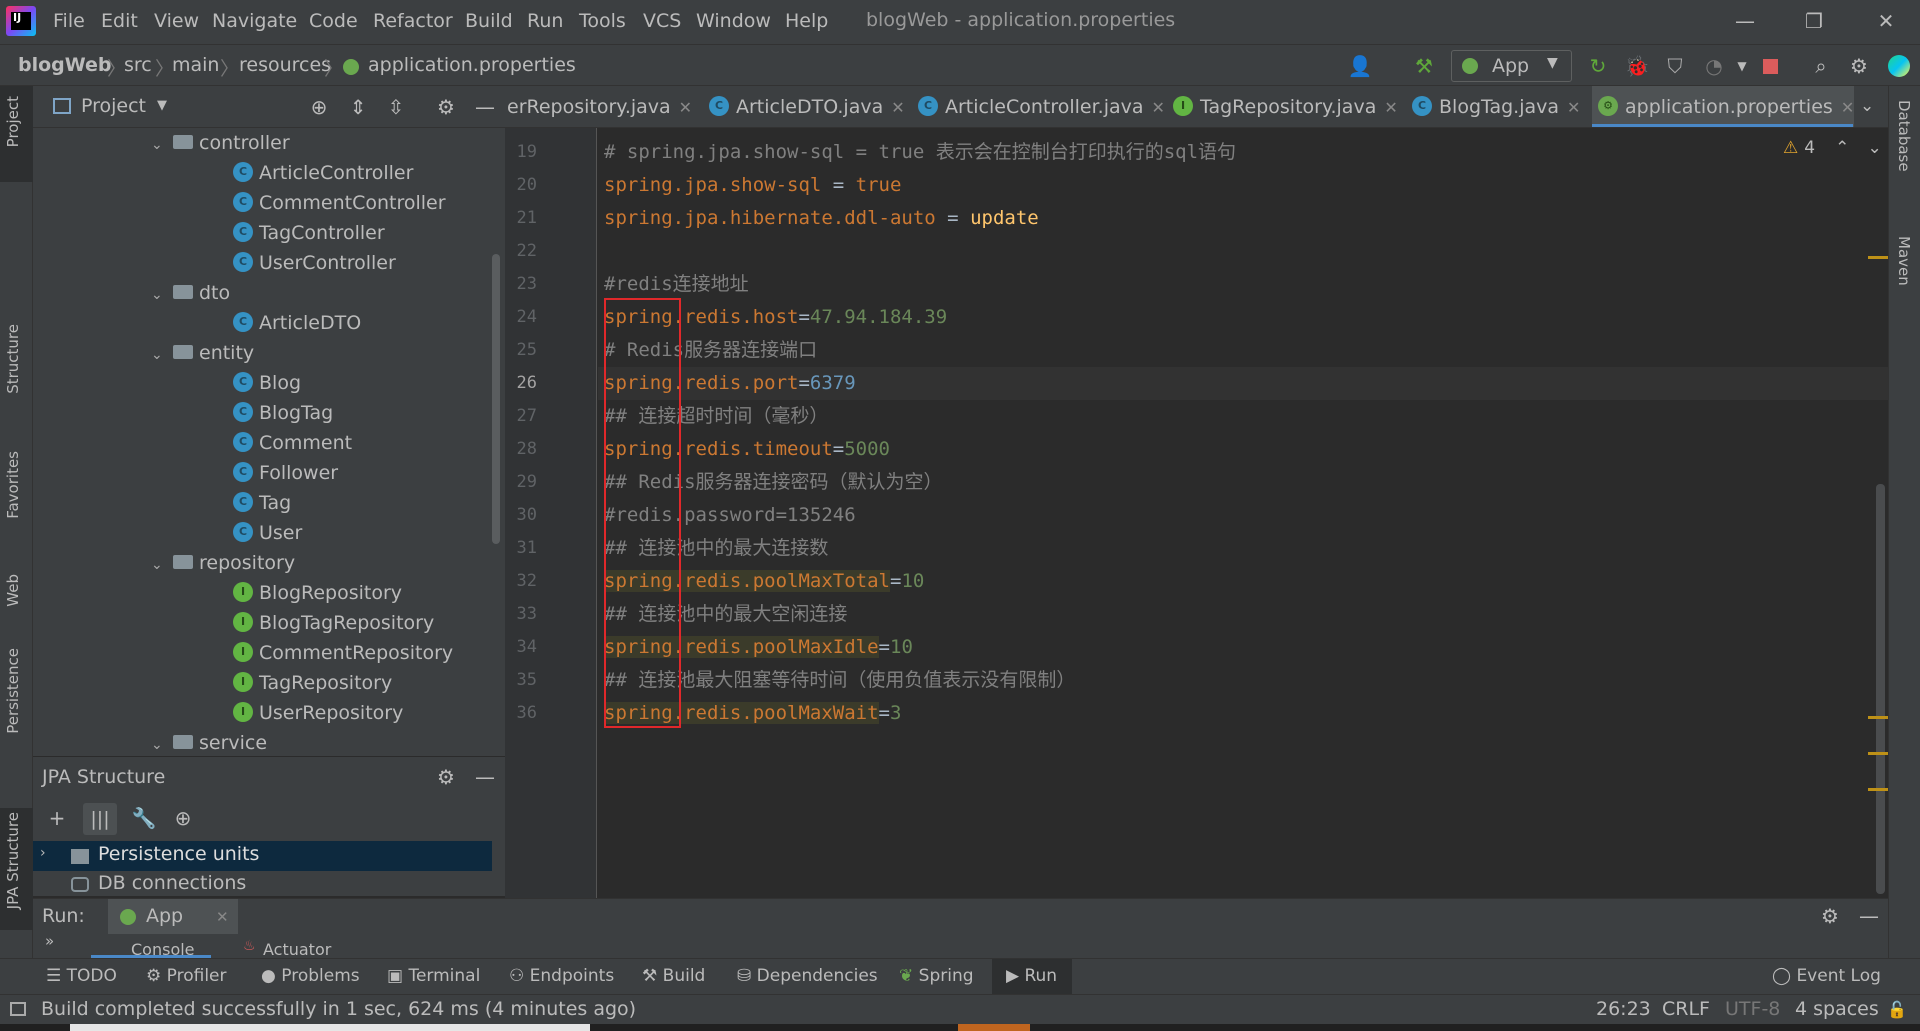 The width and height of the screenshot is (1920, 1031). Describe the element at coordinates (1842, 148) in the screenshot. I see `previous-highlight-icon: ⌃` at that location.